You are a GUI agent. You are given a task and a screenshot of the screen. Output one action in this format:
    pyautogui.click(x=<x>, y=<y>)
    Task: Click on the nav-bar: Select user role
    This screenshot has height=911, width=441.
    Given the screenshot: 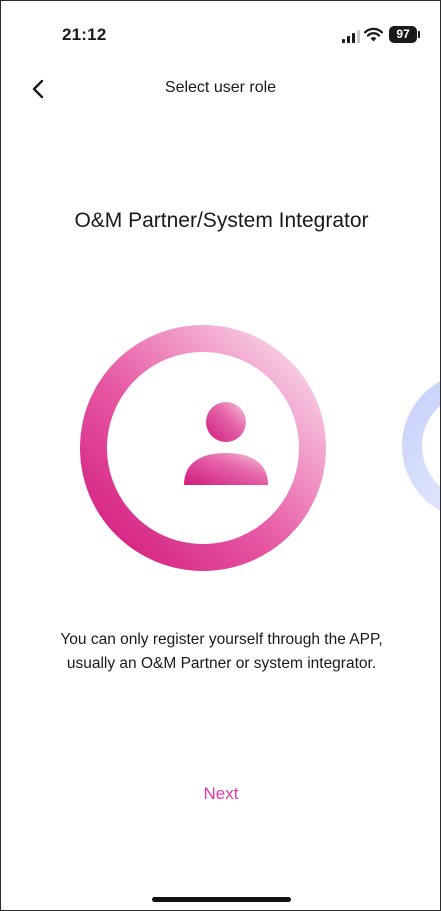 What is the action you would take?
    pyautogui.click(x=220, y=89)
    